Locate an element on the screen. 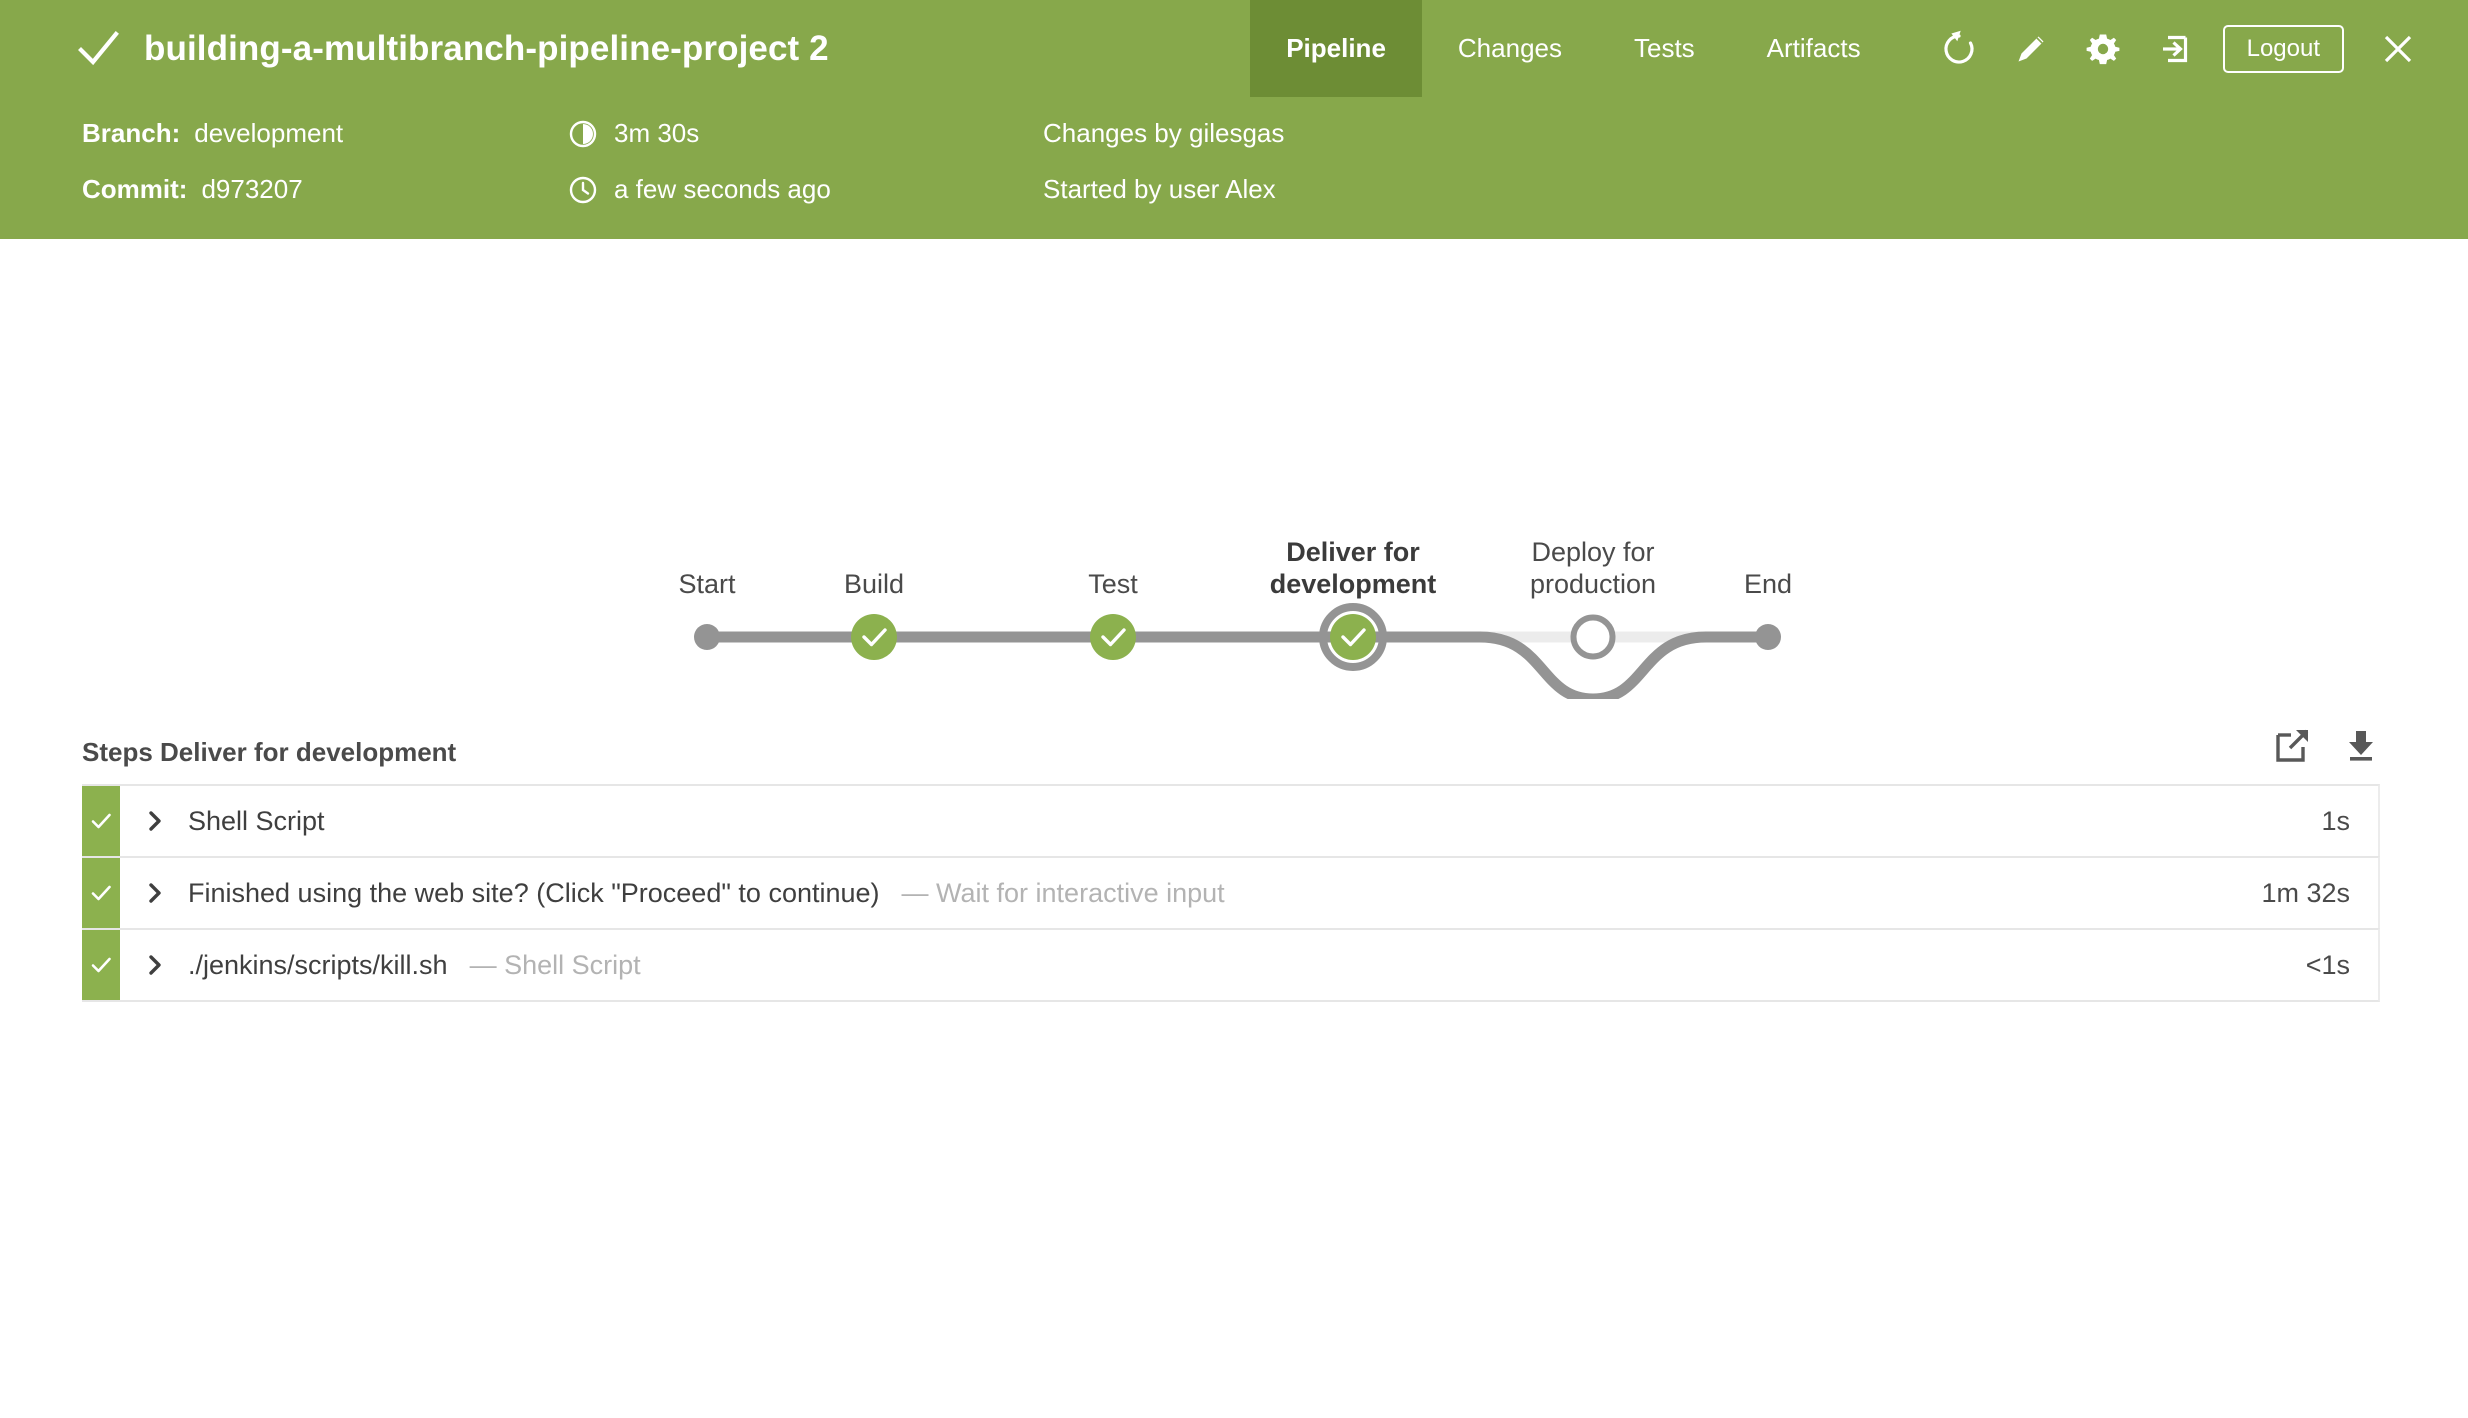 This screenshot has width=2468, height=1418. external-link-icon is located at coordinates (2293, 745).